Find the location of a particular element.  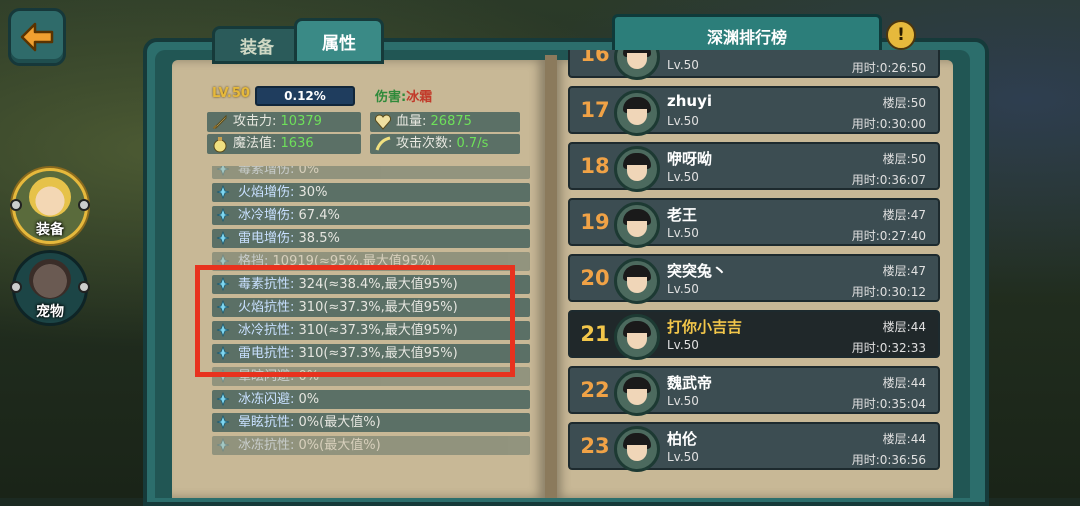

back-arrow-icon is located at coordinates (37, 37).